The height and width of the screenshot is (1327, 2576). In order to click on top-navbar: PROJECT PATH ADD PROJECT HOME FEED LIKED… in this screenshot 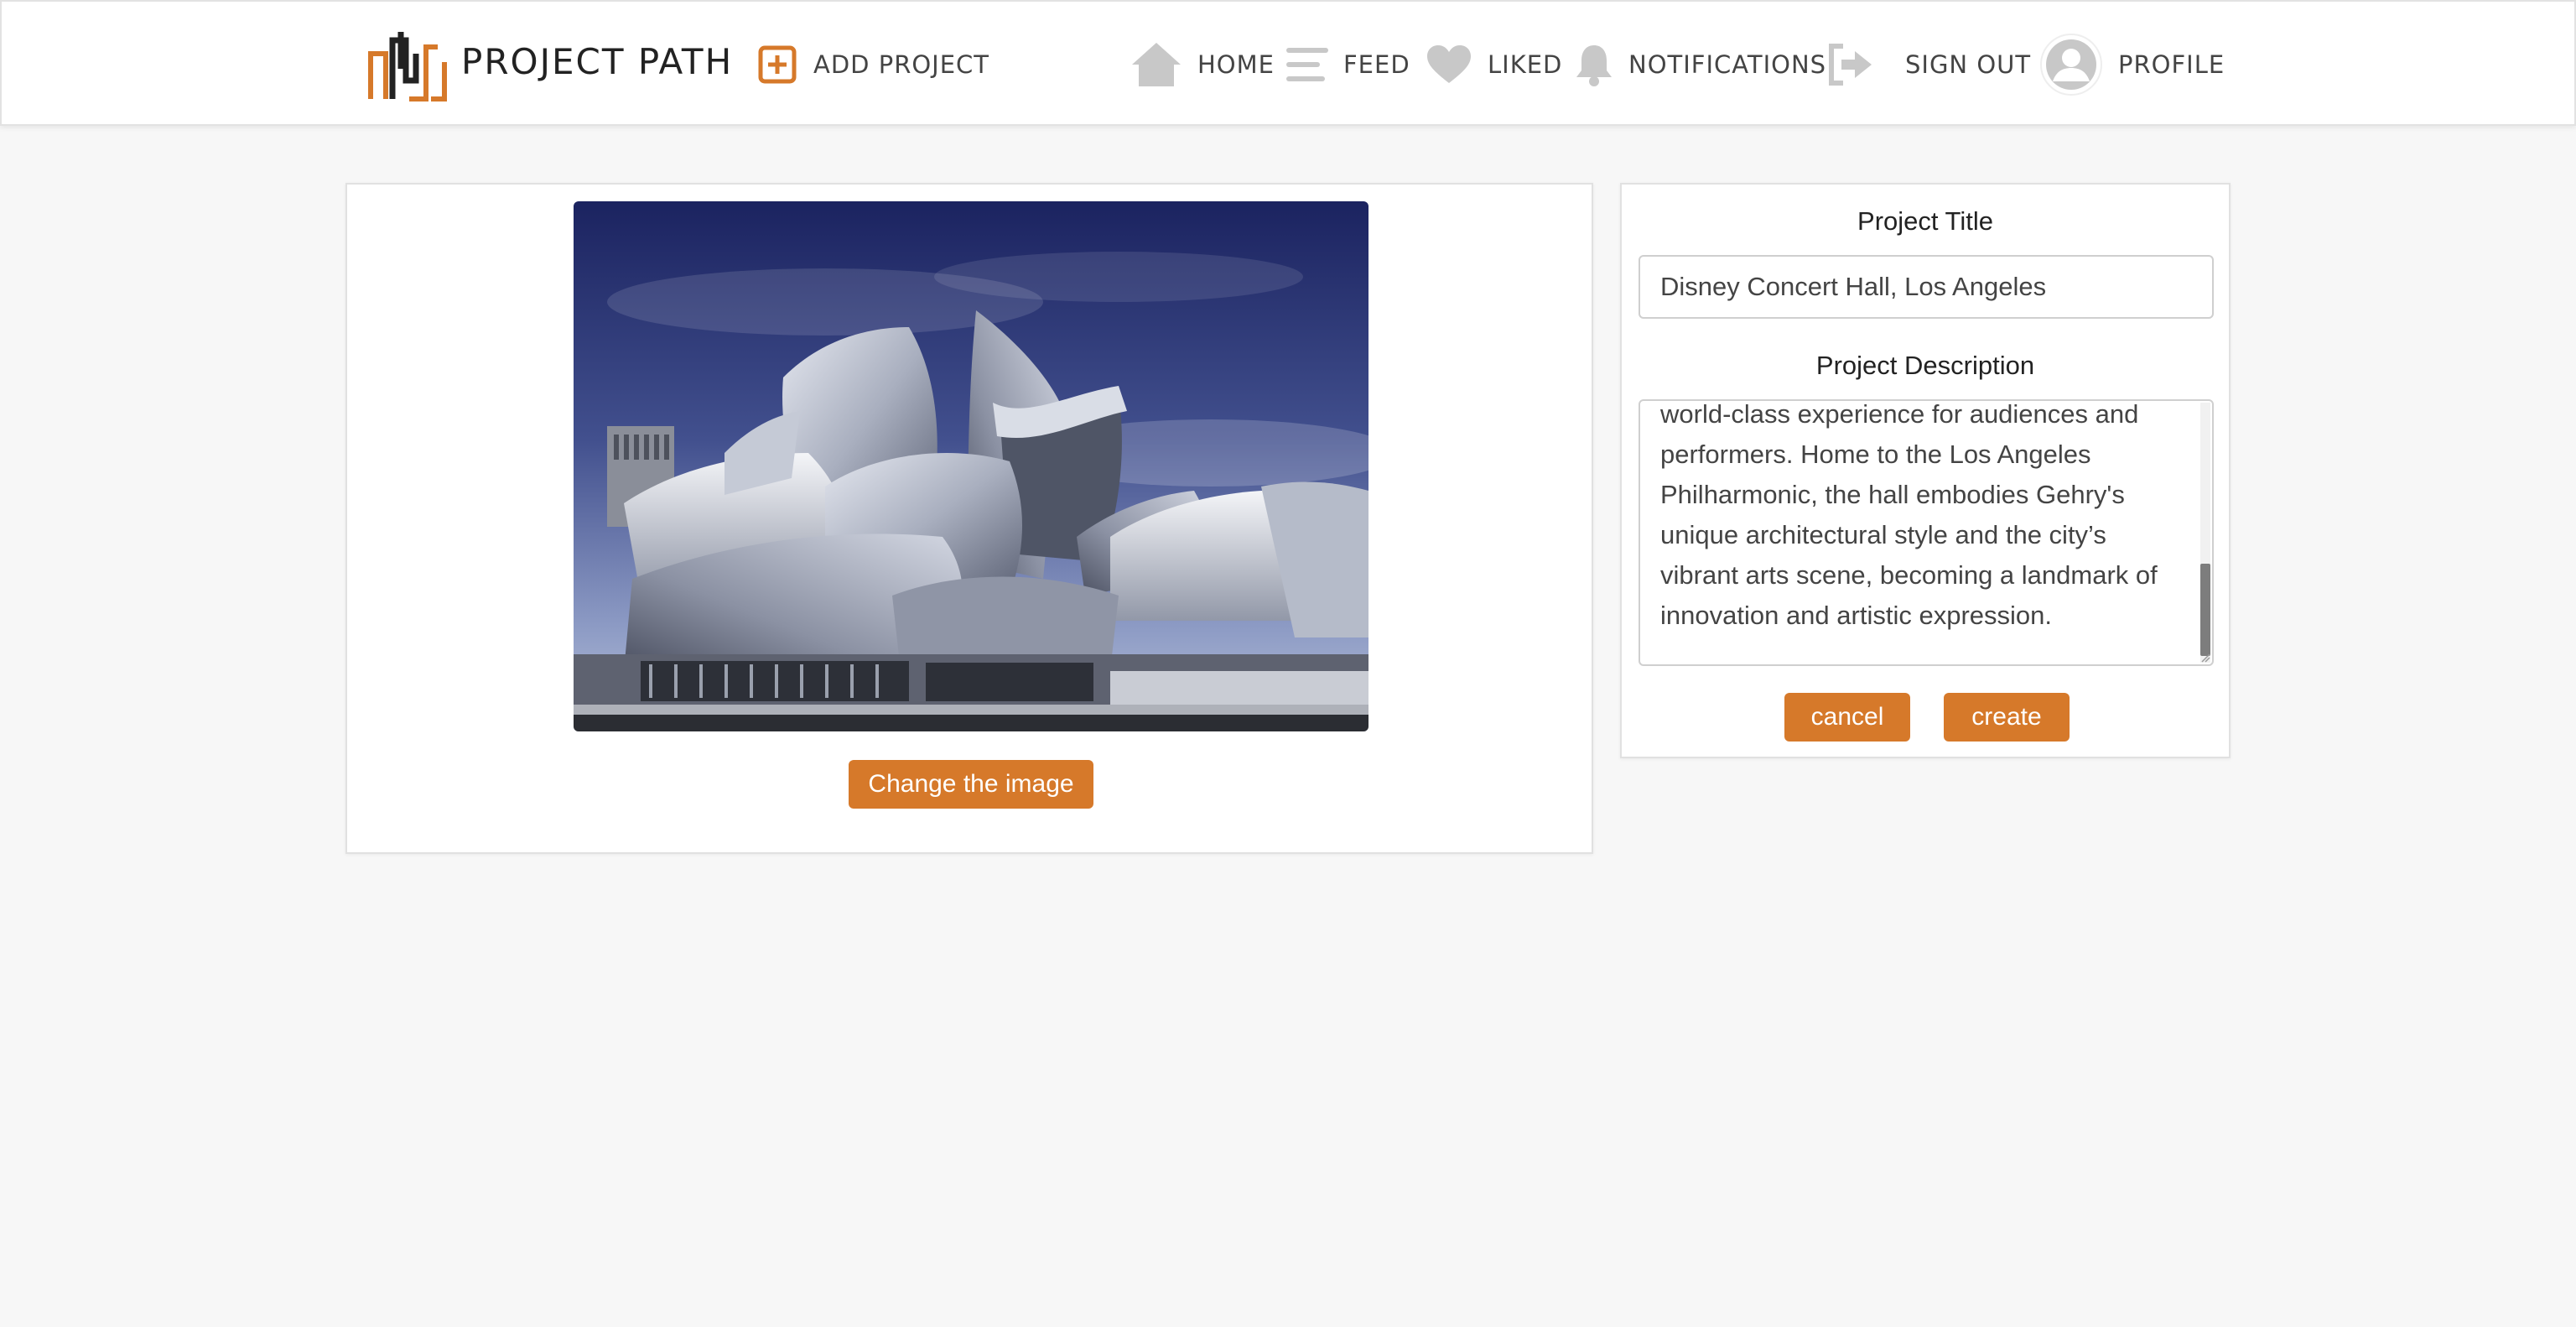, I will do `click(1288, 63)`.